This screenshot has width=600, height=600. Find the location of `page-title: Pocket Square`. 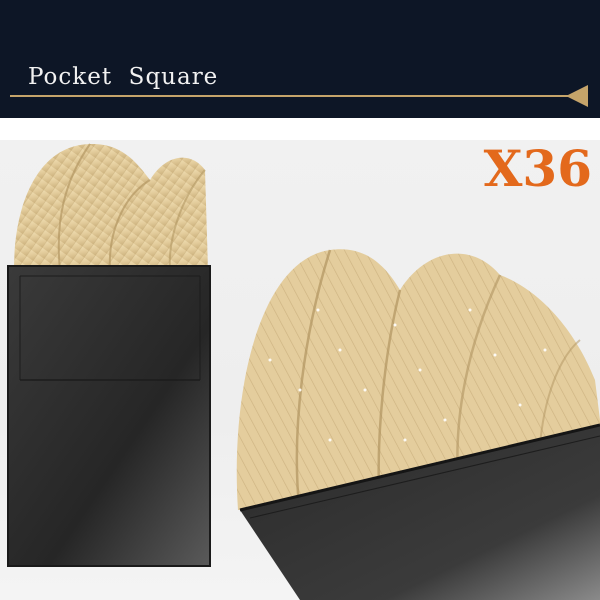

page-title: Pocket Square is located at coordinates (123, 77).